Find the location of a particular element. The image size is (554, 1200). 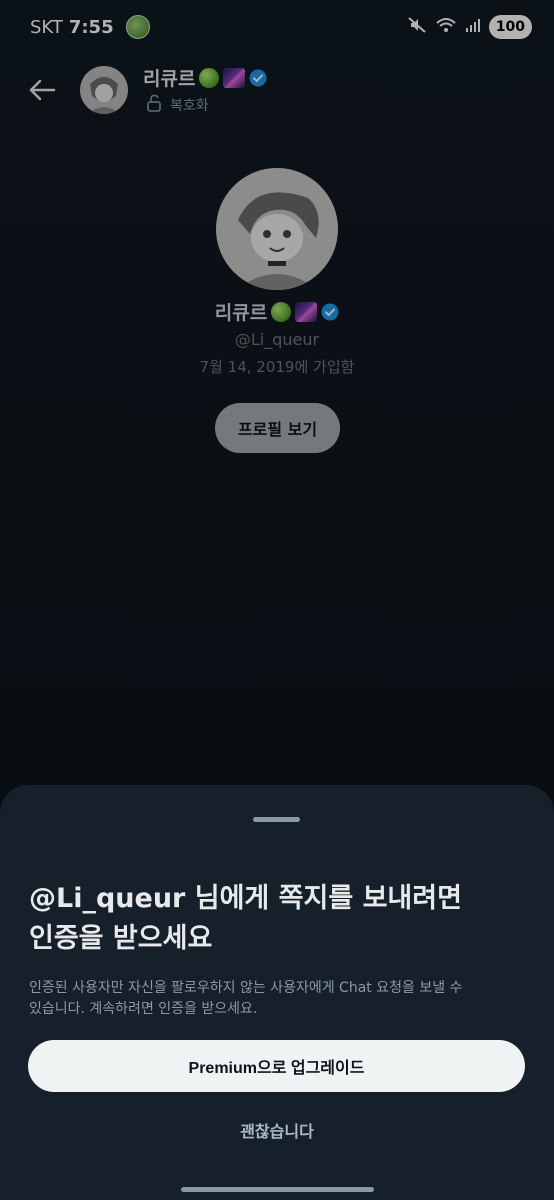

sheet-title: @Li_queur 님에게 쪽지를 보내려면 인증을 받으세요 is located at coordinates (277, 919).